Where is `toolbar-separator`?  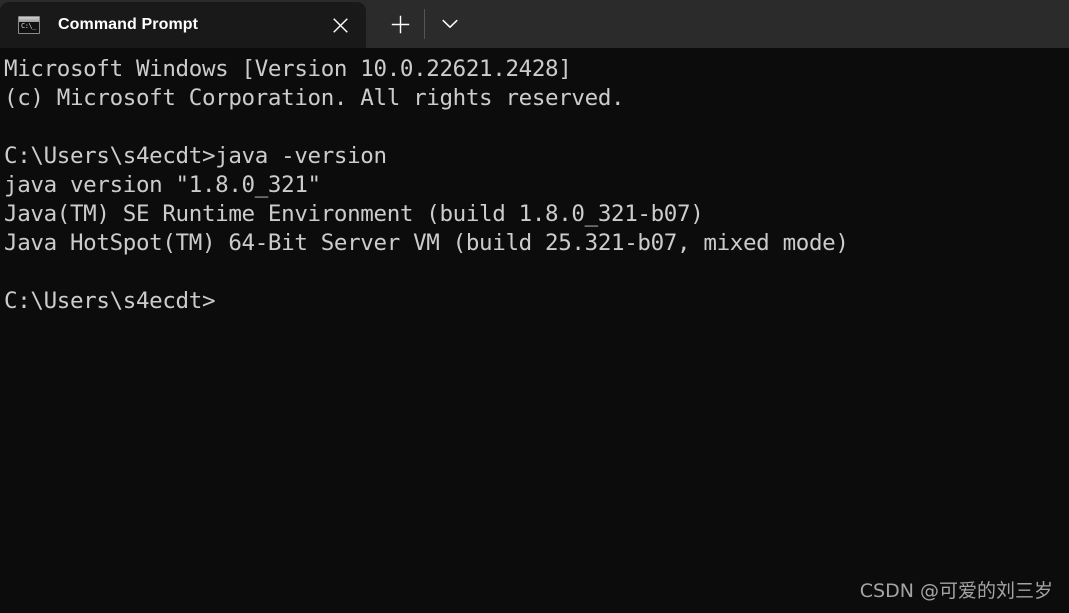 toolbar-separator is located at coordinates (424, 24).